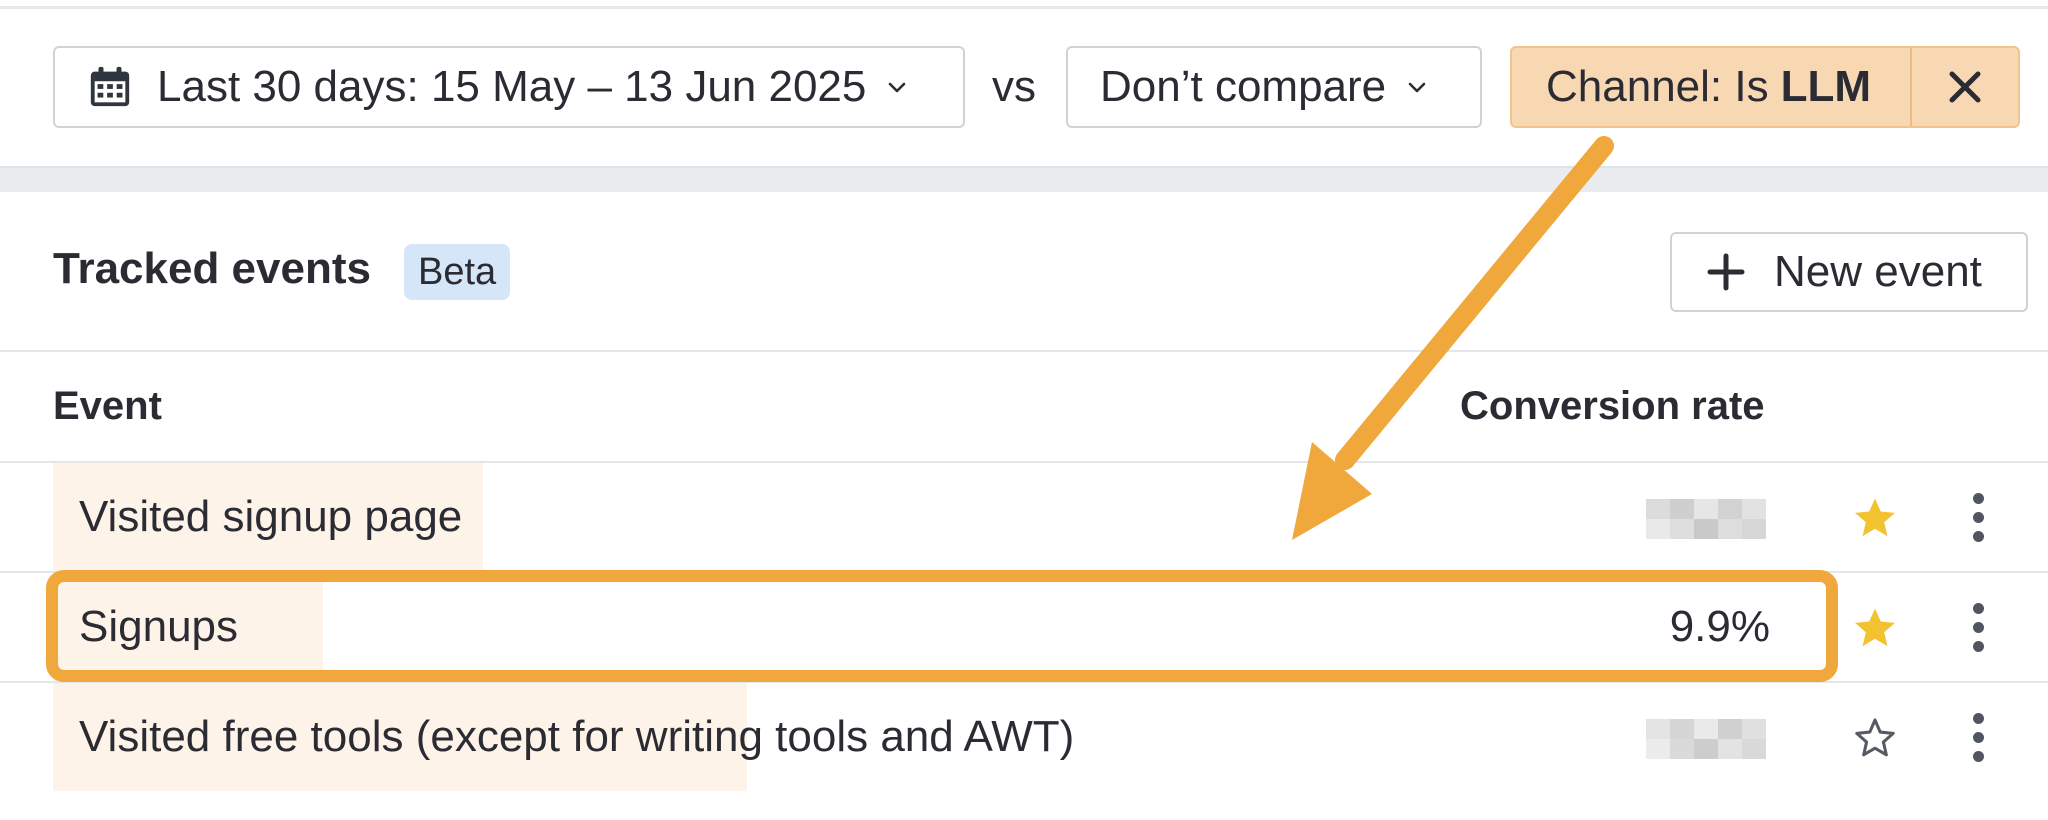 This screenshot has width=2048, height=820. I want to click on compare-dropdown: Don’t compare, so click(1274, 87).